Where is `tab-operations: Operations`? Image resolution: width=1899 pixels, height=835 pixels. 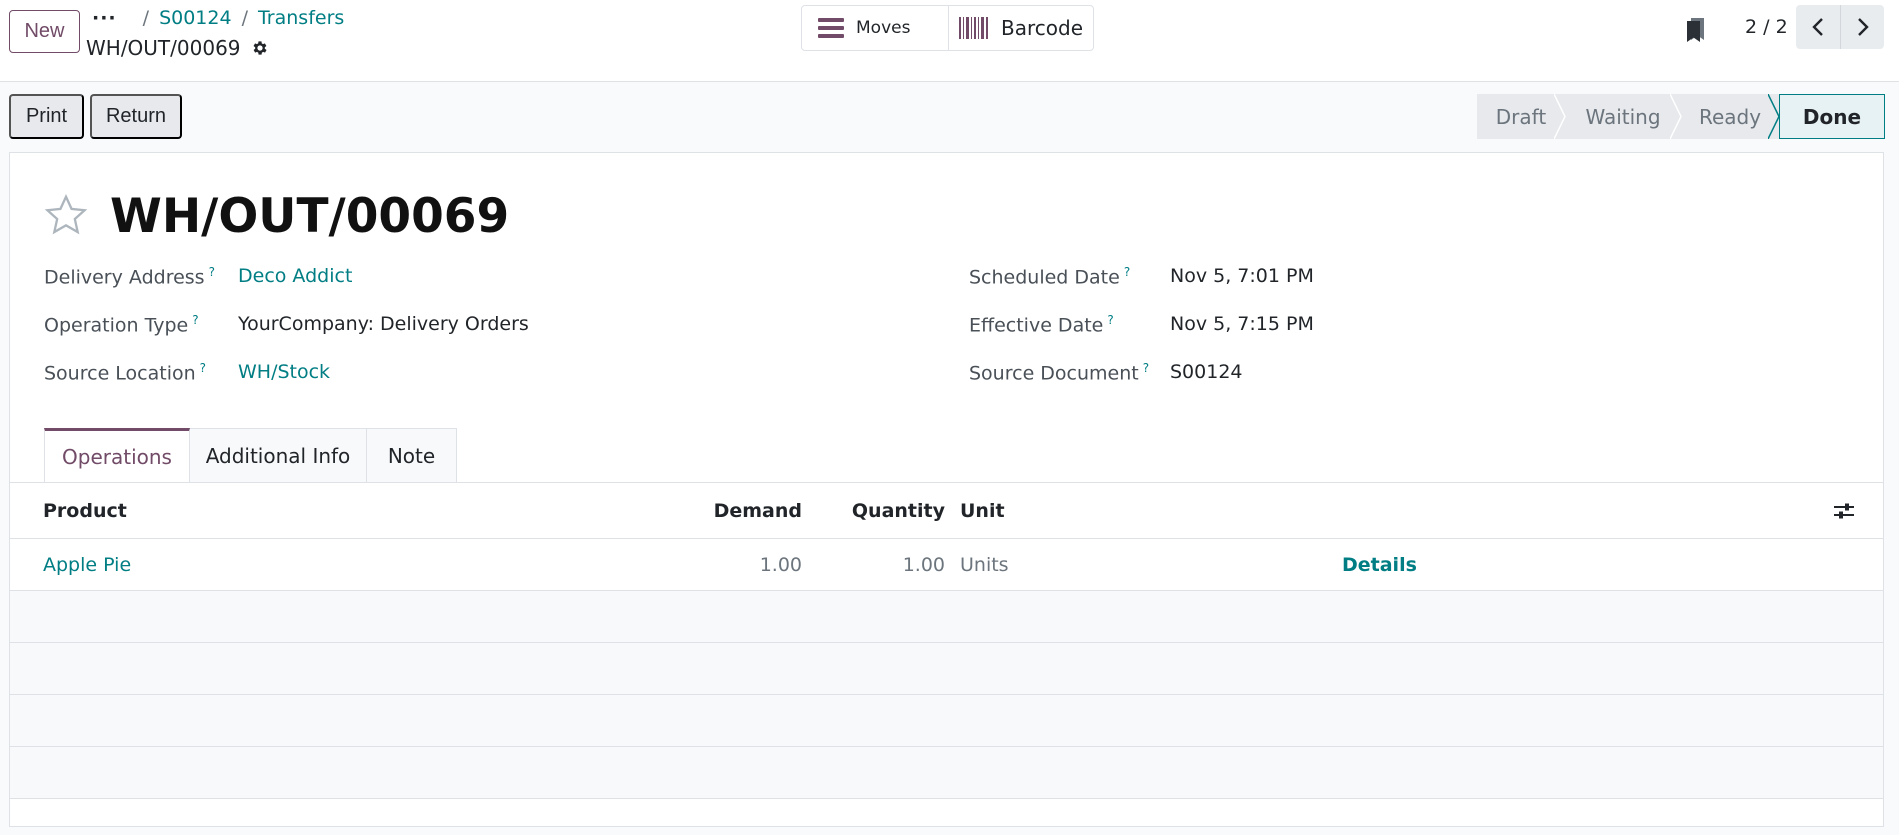 tab-operations: Operations is located at coordinates (117, 455).